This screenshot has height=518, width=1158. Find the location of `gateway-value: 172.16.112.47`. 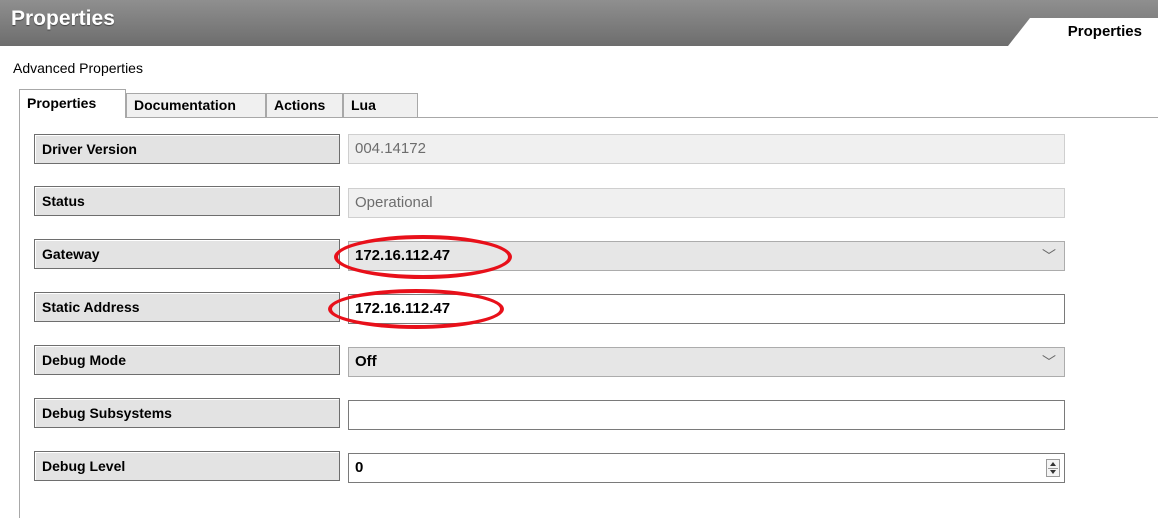

gateway-value: 172.16.112.47 is located at coordinates (403, 255).